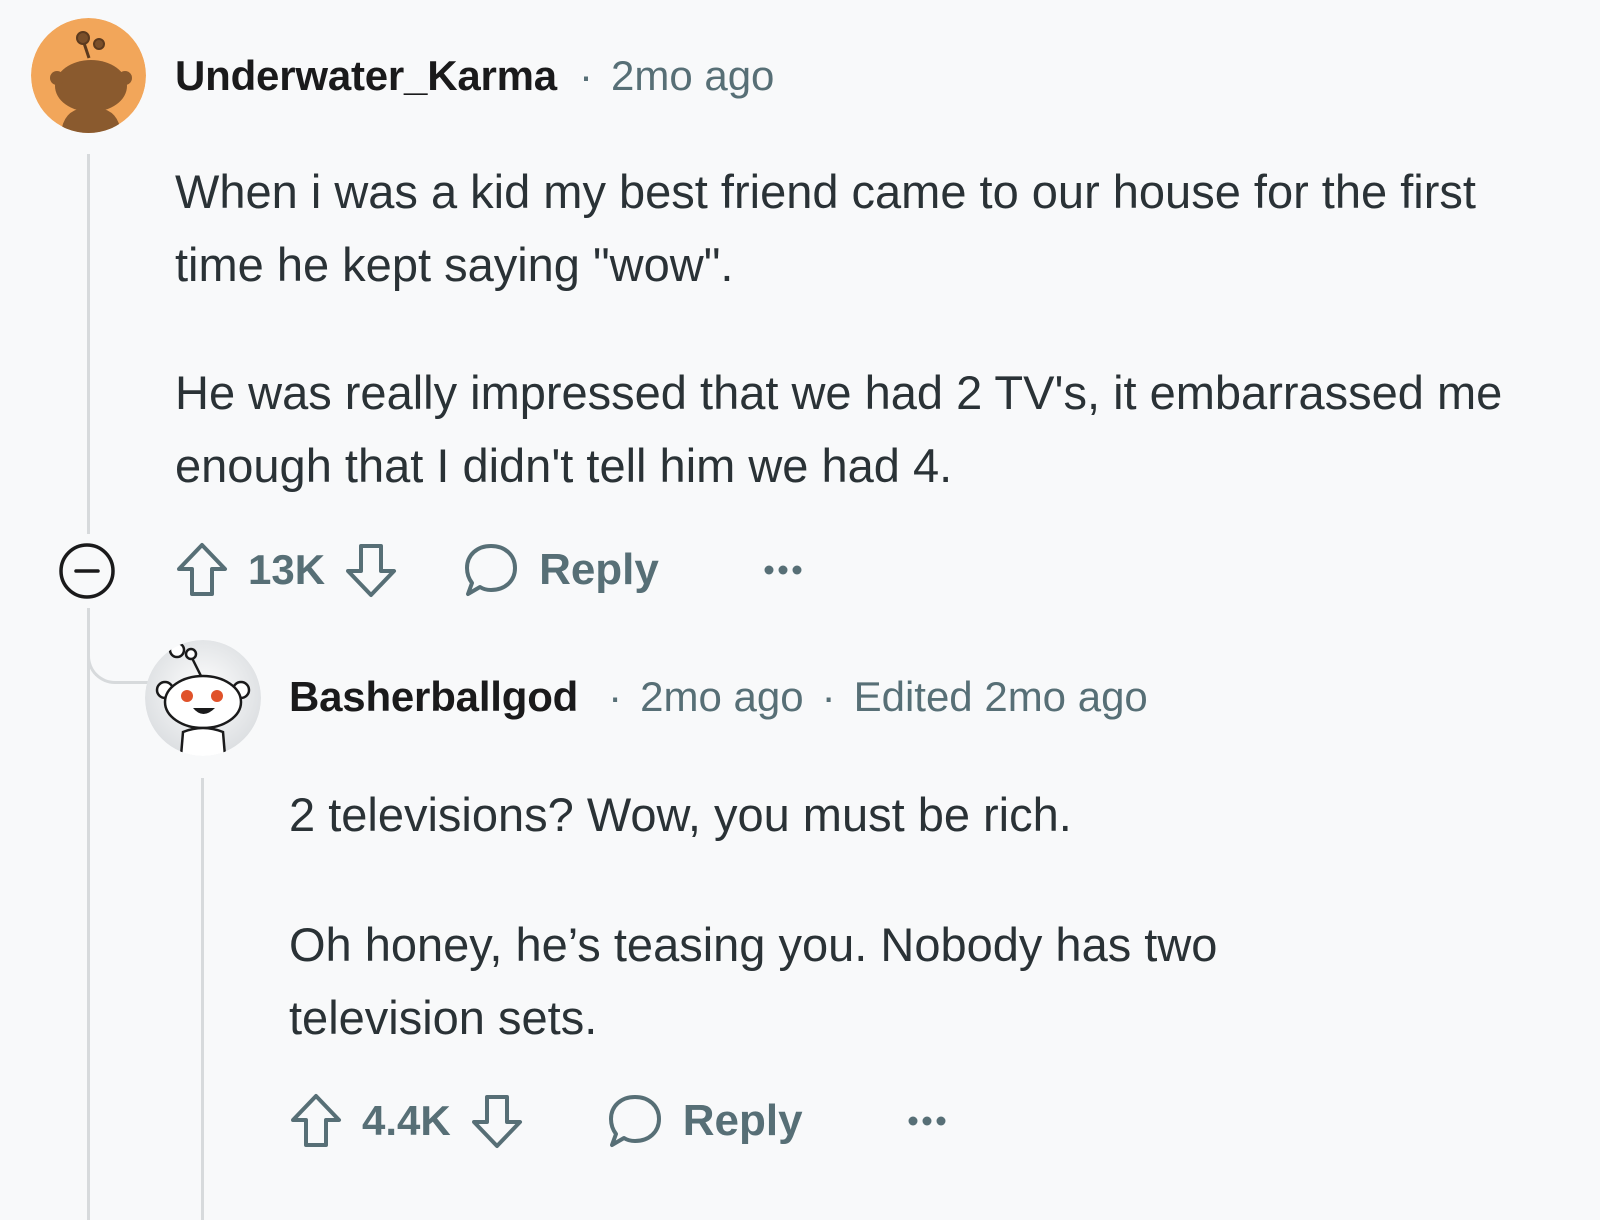  What do you see at coordinates (119, 646) in the screenshot?
I see `thread-connector` at bounding box center [119, 646].